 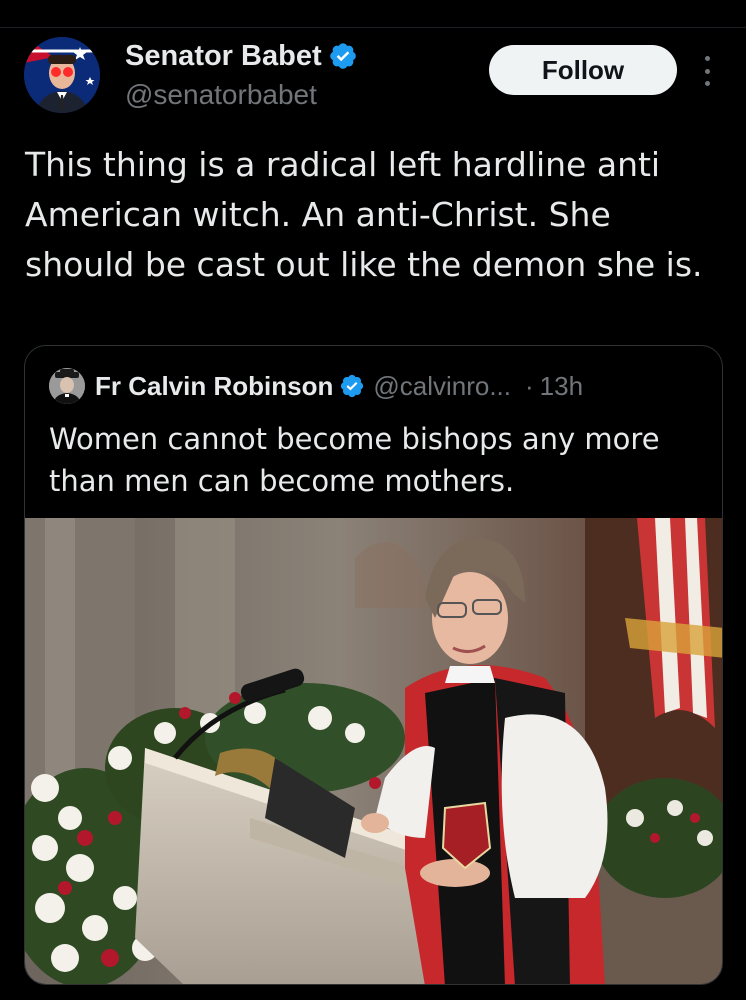 What do you see at coordinates (583, 70) in the screenshot?
I see `follow-button: Follow` at bounding box center [583, 70].